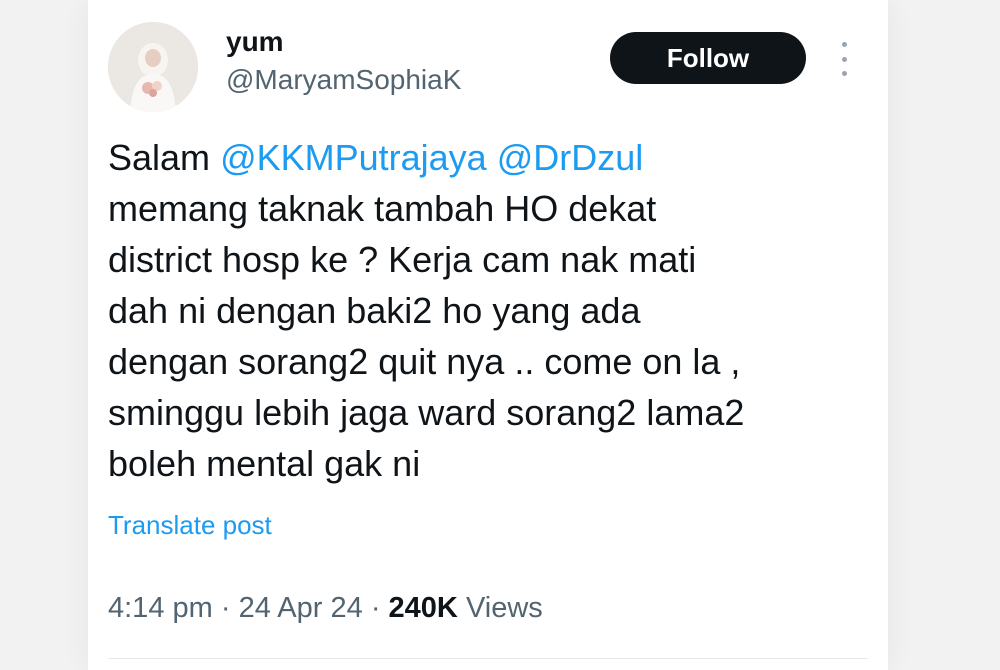 The width and height of the screenshot is (1000, 670). Describe the element at coordinates (426, 412) in the screenshot. I see `tweet-line: sminggu lebih jaga ward sorang2 lama2` at that location.